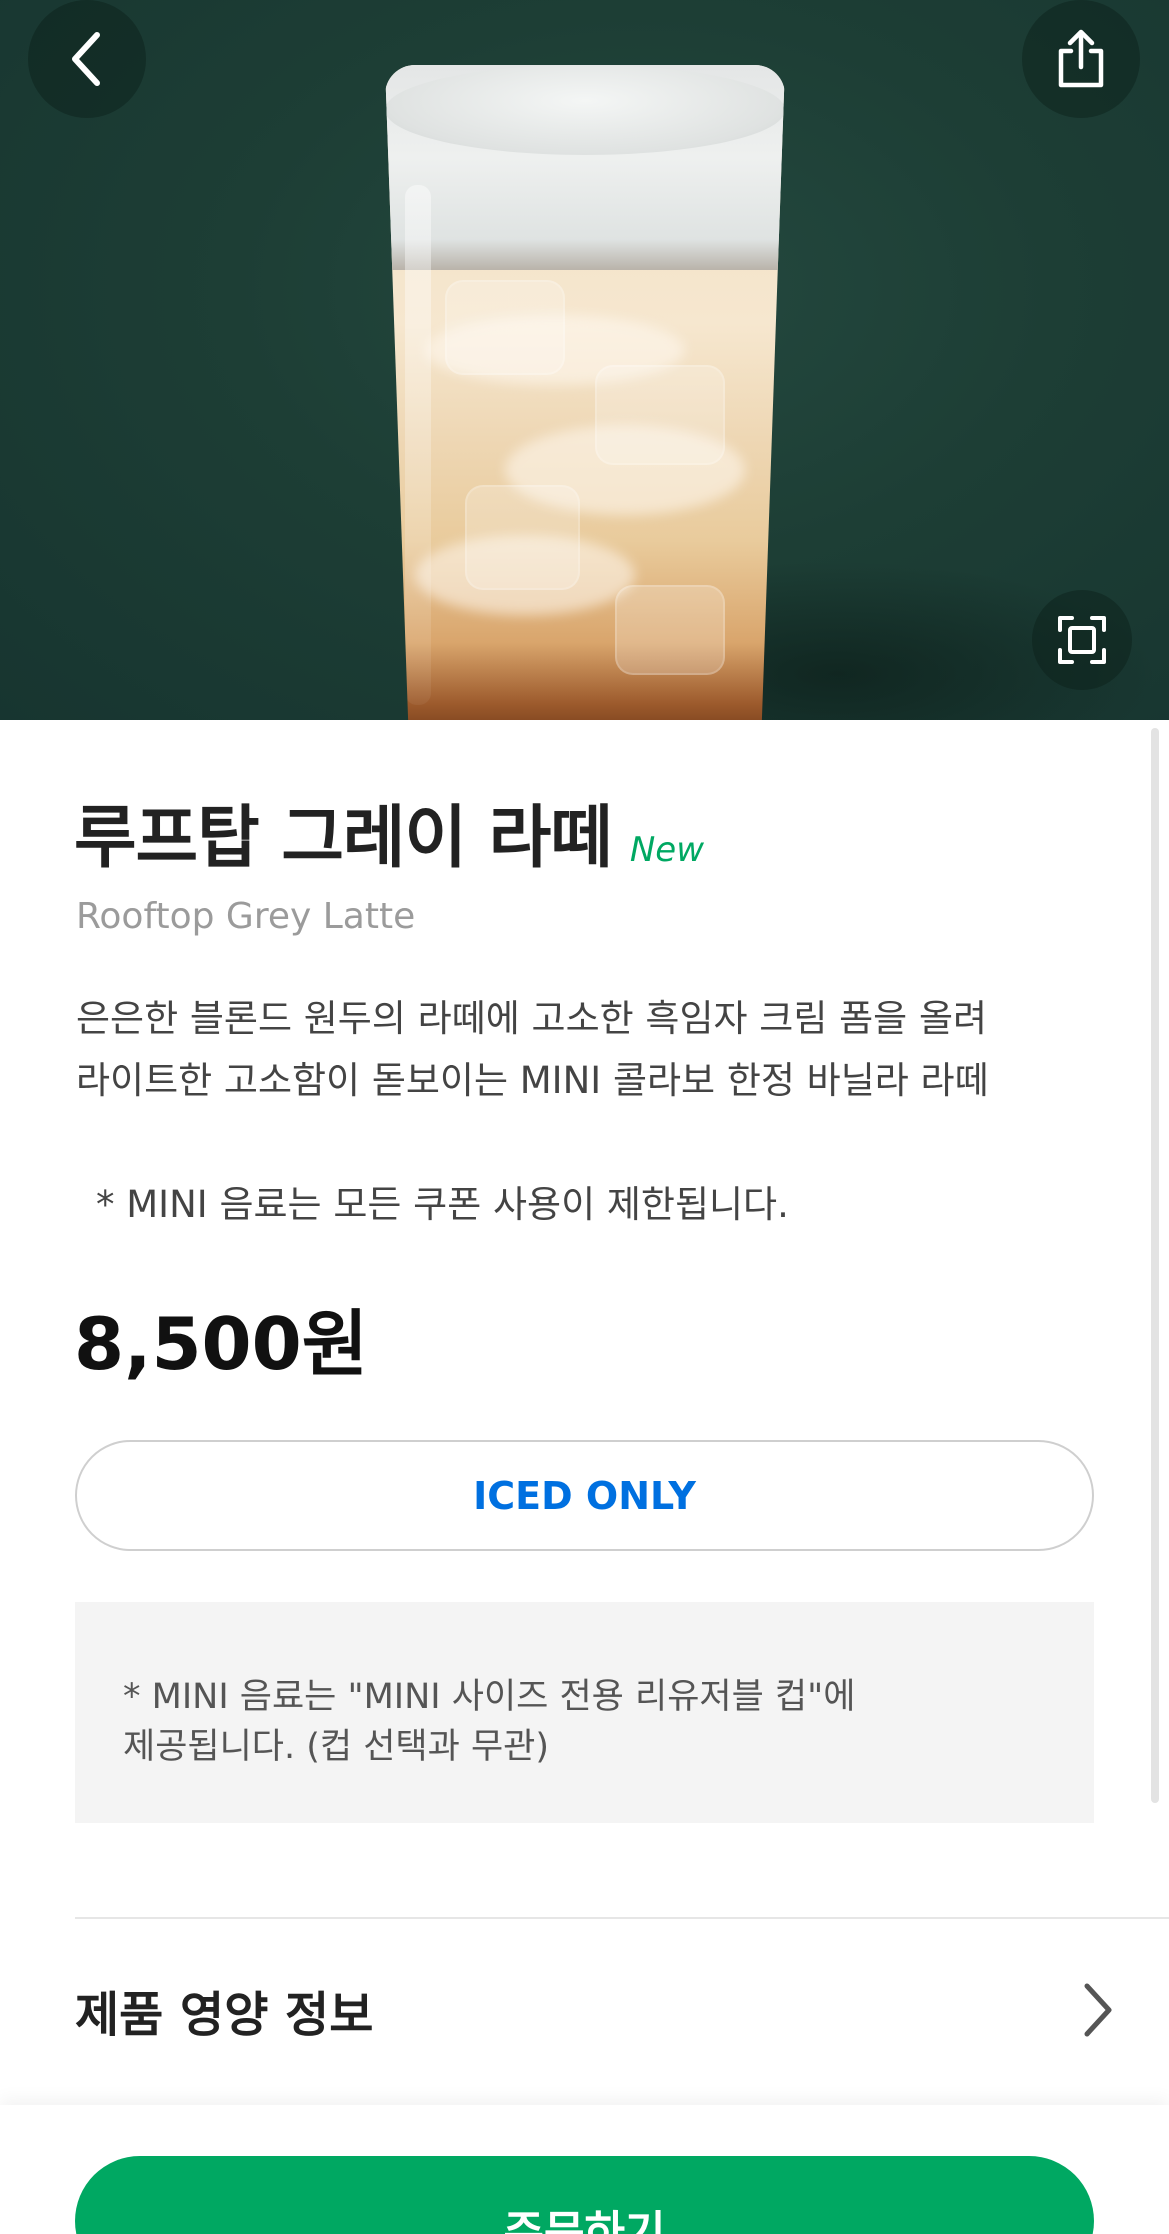 Image resolution: width=1169 pixels, height=2234 pixels. What do you see at coordinates (585, 392) in the screenshot?
I see `drink-glass-image` at bounding box center [585, 392].